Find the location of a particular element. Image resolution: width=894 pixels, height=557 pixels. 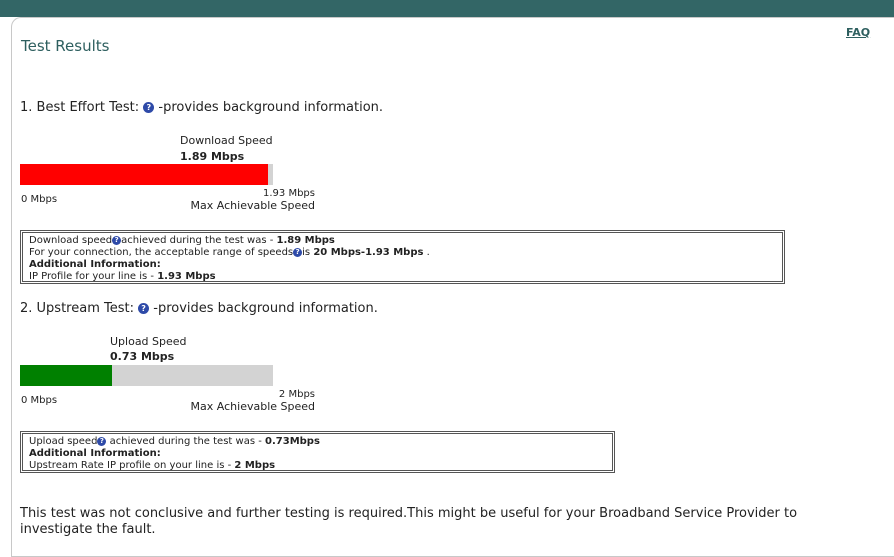

download-info-line-4: IP Profile for your line is - 1.93 Mbps is located at coordinates (402, 277).